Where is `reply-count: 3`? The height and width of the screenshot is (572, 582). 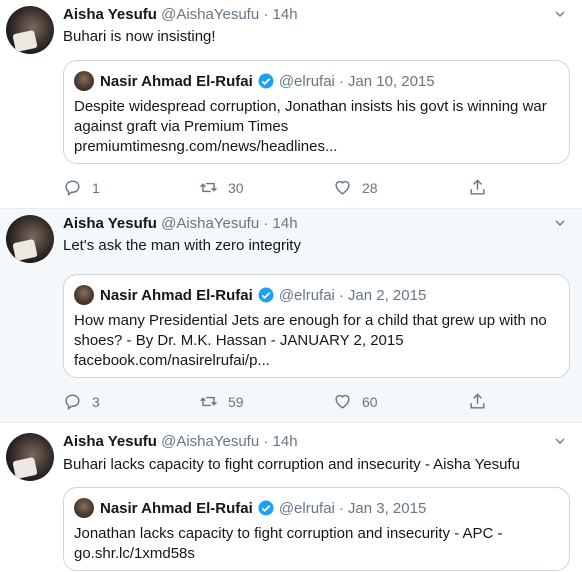 reply-count: 3 is located at coordinates (96, 401).